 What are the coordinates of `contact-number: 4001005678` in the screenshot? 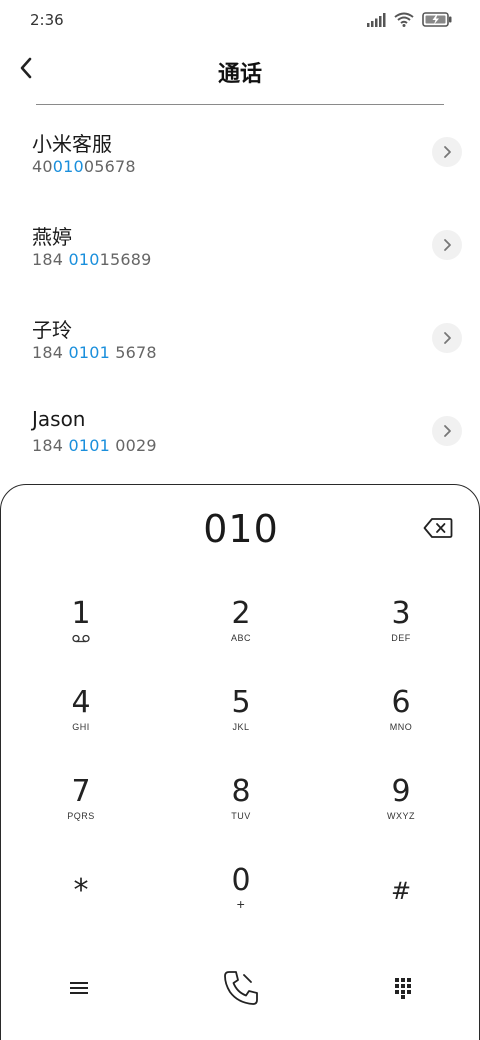 It's located at (84, 166).